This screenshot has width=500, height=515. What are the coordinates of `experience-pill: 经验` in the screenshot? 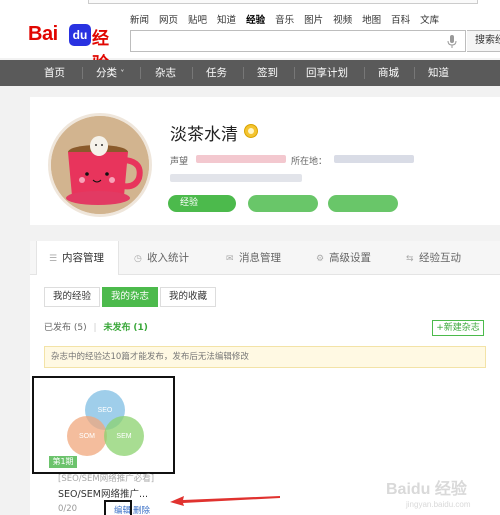 It's located at (202, 203).